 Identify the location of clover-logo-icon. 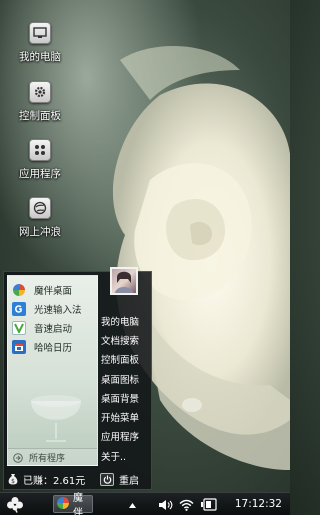
(15, 505).